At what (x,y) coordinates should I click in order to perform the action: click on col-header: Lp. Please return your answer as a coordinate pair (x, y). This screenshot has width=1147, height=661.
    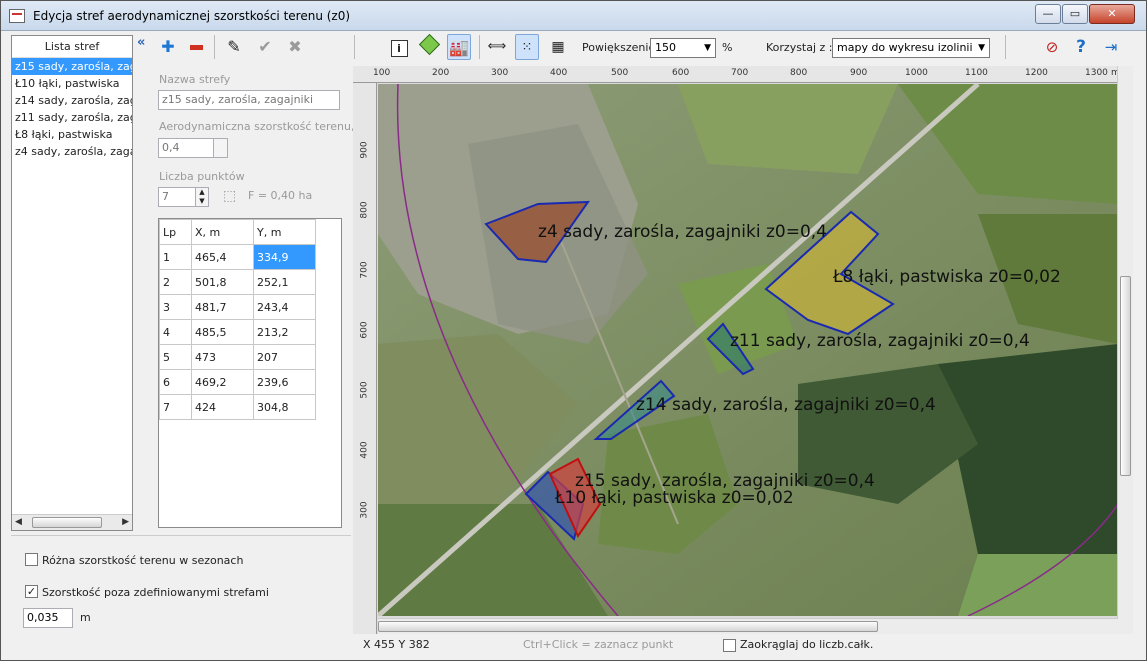
    Looking at the image, I should click on (175, 232).